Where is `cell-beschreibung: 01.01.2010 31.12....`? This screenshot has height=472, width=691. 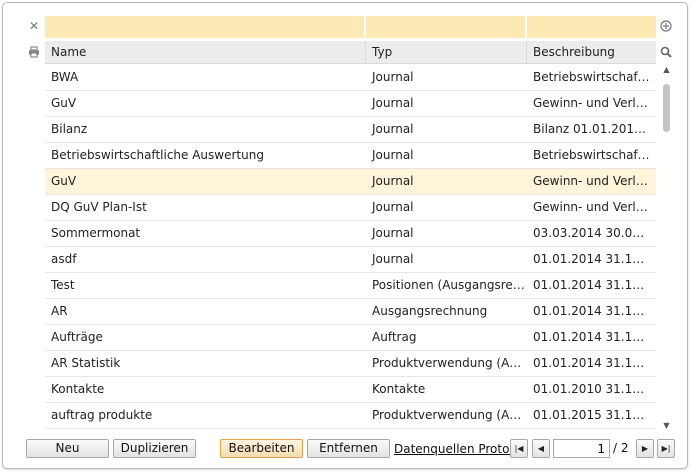 cell-beschreibung: 01.01.2010 31.12.... is located at coordinates (591, 389).